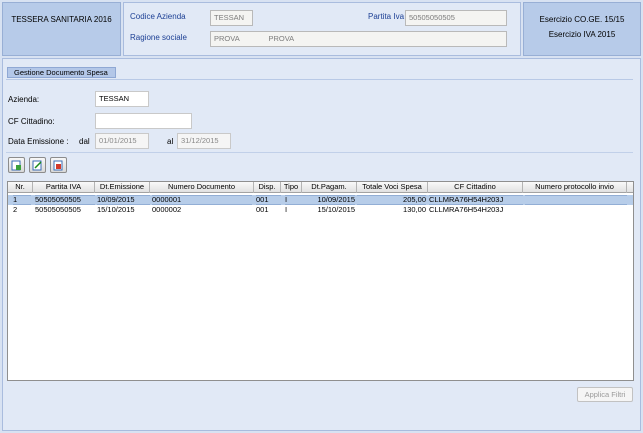 The height and width of the screenshot is (433, 643). What do you see at coordinates (328, 200) in the screenshot?
I see `cell-dt-pagam: 10/09/2015` at bounding box center [328, 200].